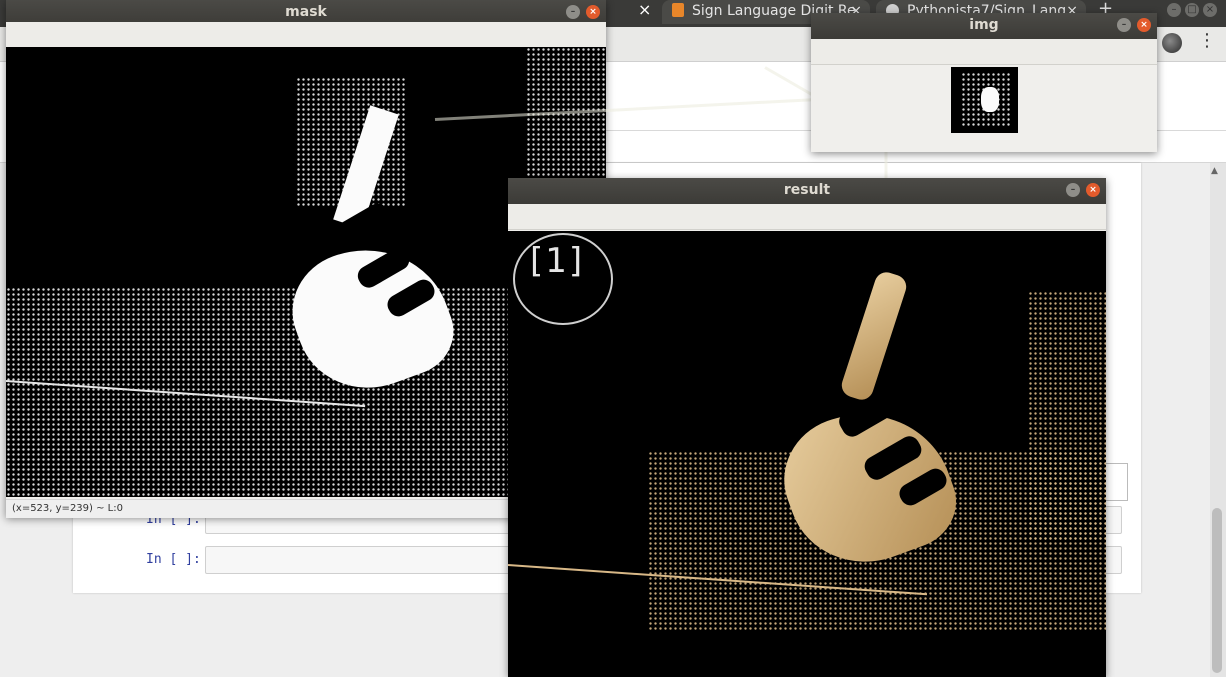 This screenshot has width=1226, height=677. I want to click on scroll-up-icon: ▲, so click(1214, 171).